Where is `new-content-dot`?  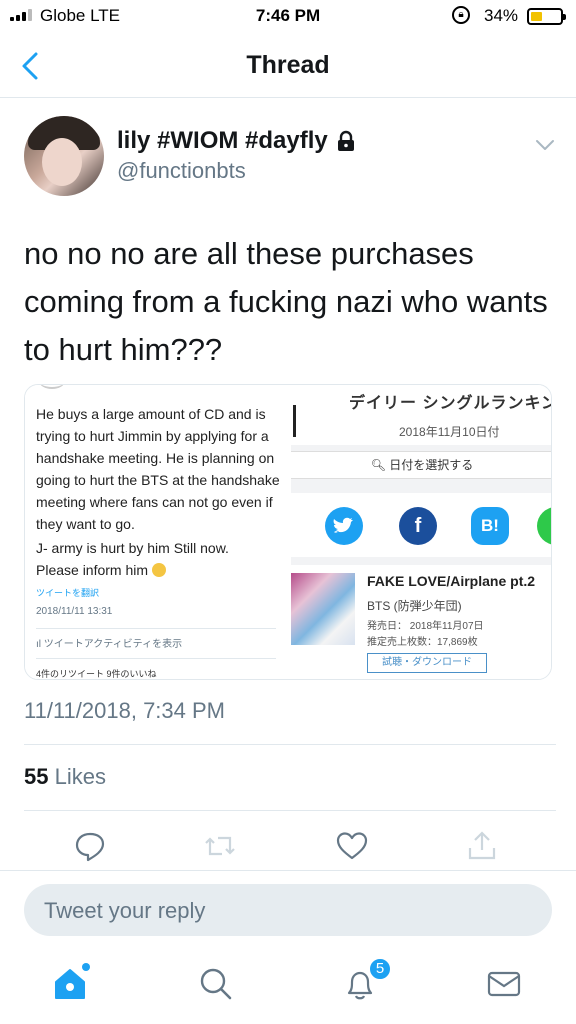 new-content-dot is located at coordinates (86, 967).